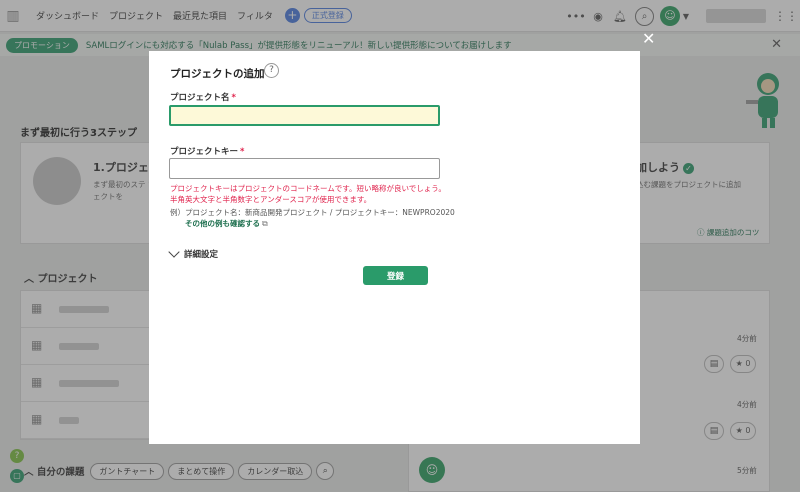 Image resolution: width=800 pixels, height=492 pixels. What do you see at coordinates (271, 70) in the screenshot?
I see `help-icon: ?` at bounding box center [271, 70].